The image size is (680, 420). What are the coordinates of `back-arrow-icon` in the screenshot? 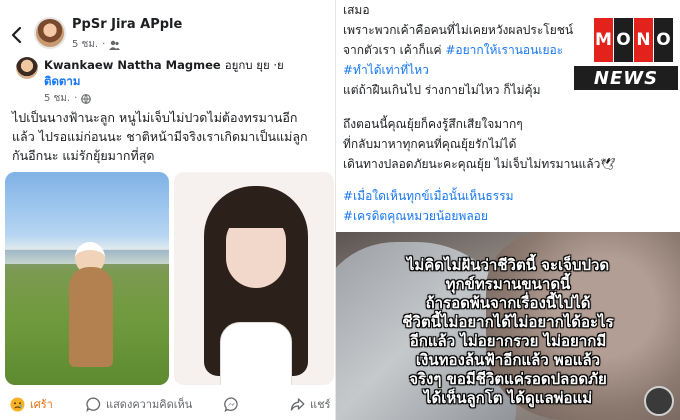 It's located at (17, 35).